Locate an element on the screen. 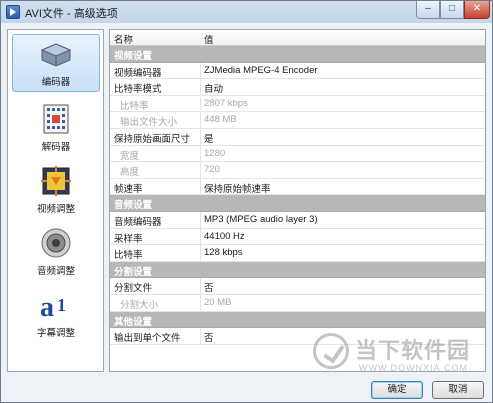 Image resolution: width=493 pixels, height=403 pixels. section-title: 视频设置 is located at coordinates (133, 56).